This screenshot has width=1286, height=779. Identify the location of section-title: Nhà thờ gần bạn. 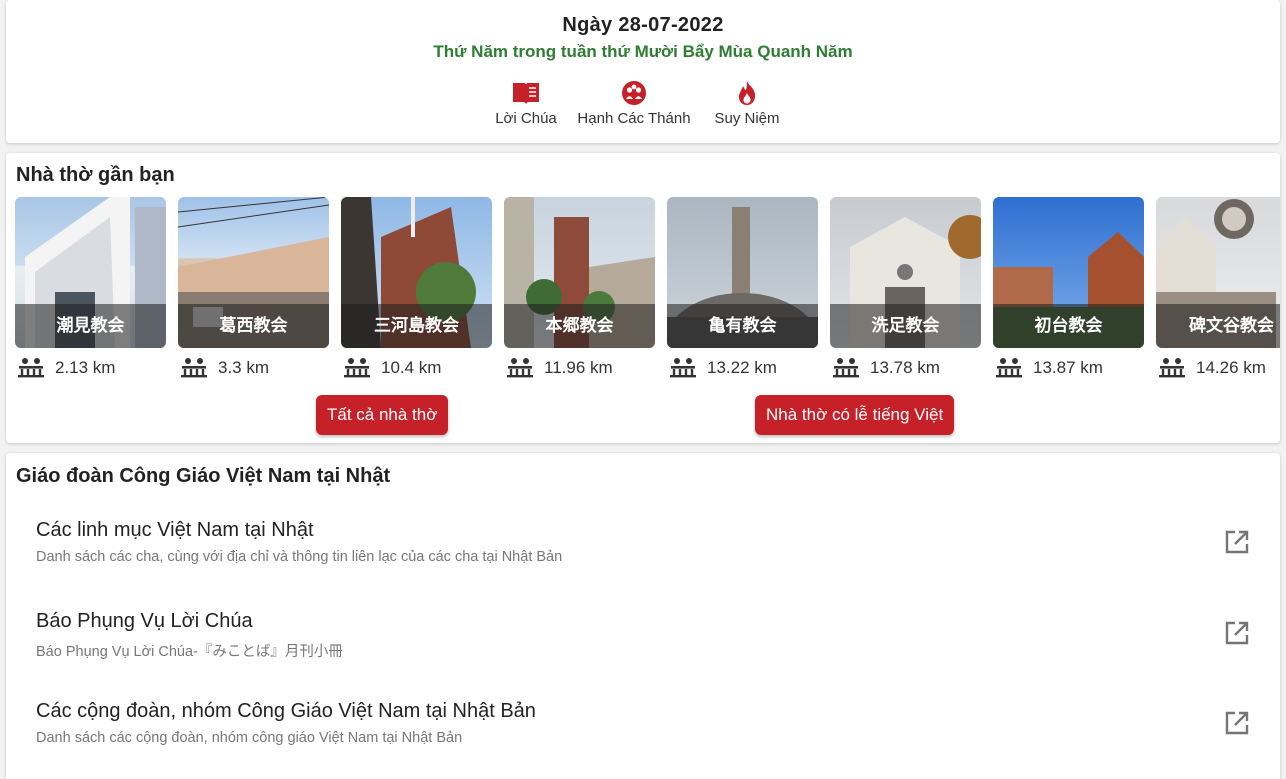
(95, 175).